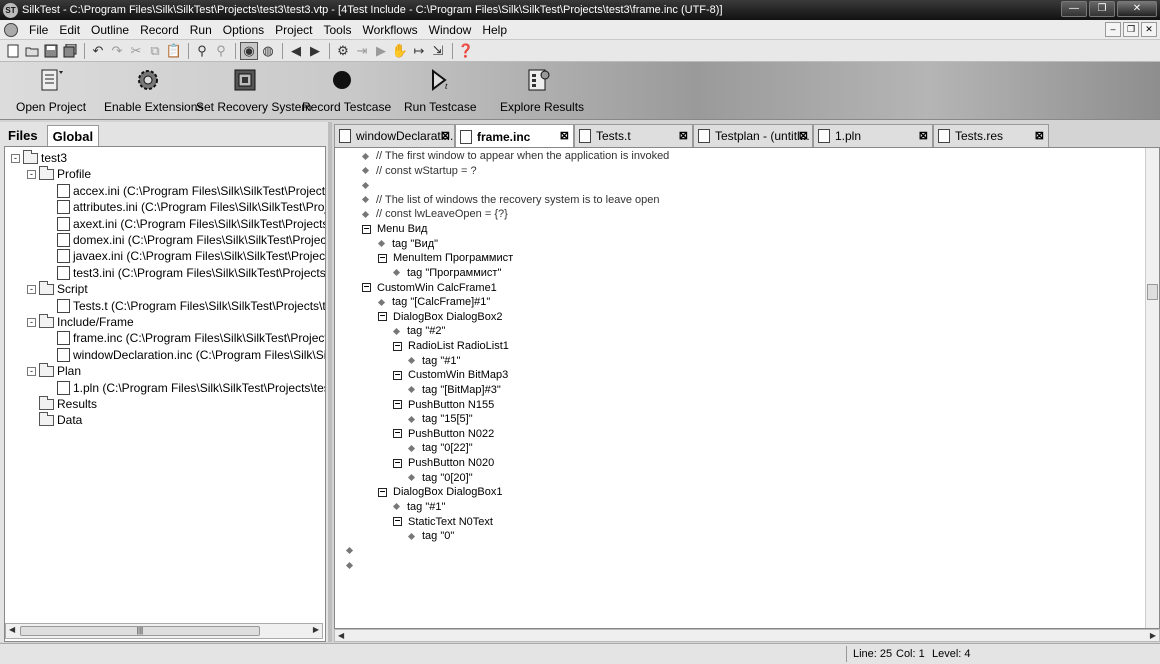 This screenshot has width=1160, height=664. Describe the element at coordinates (12, 629) in the screenshot. I see `scroll-left-arrow-icon: ◀` at that location.